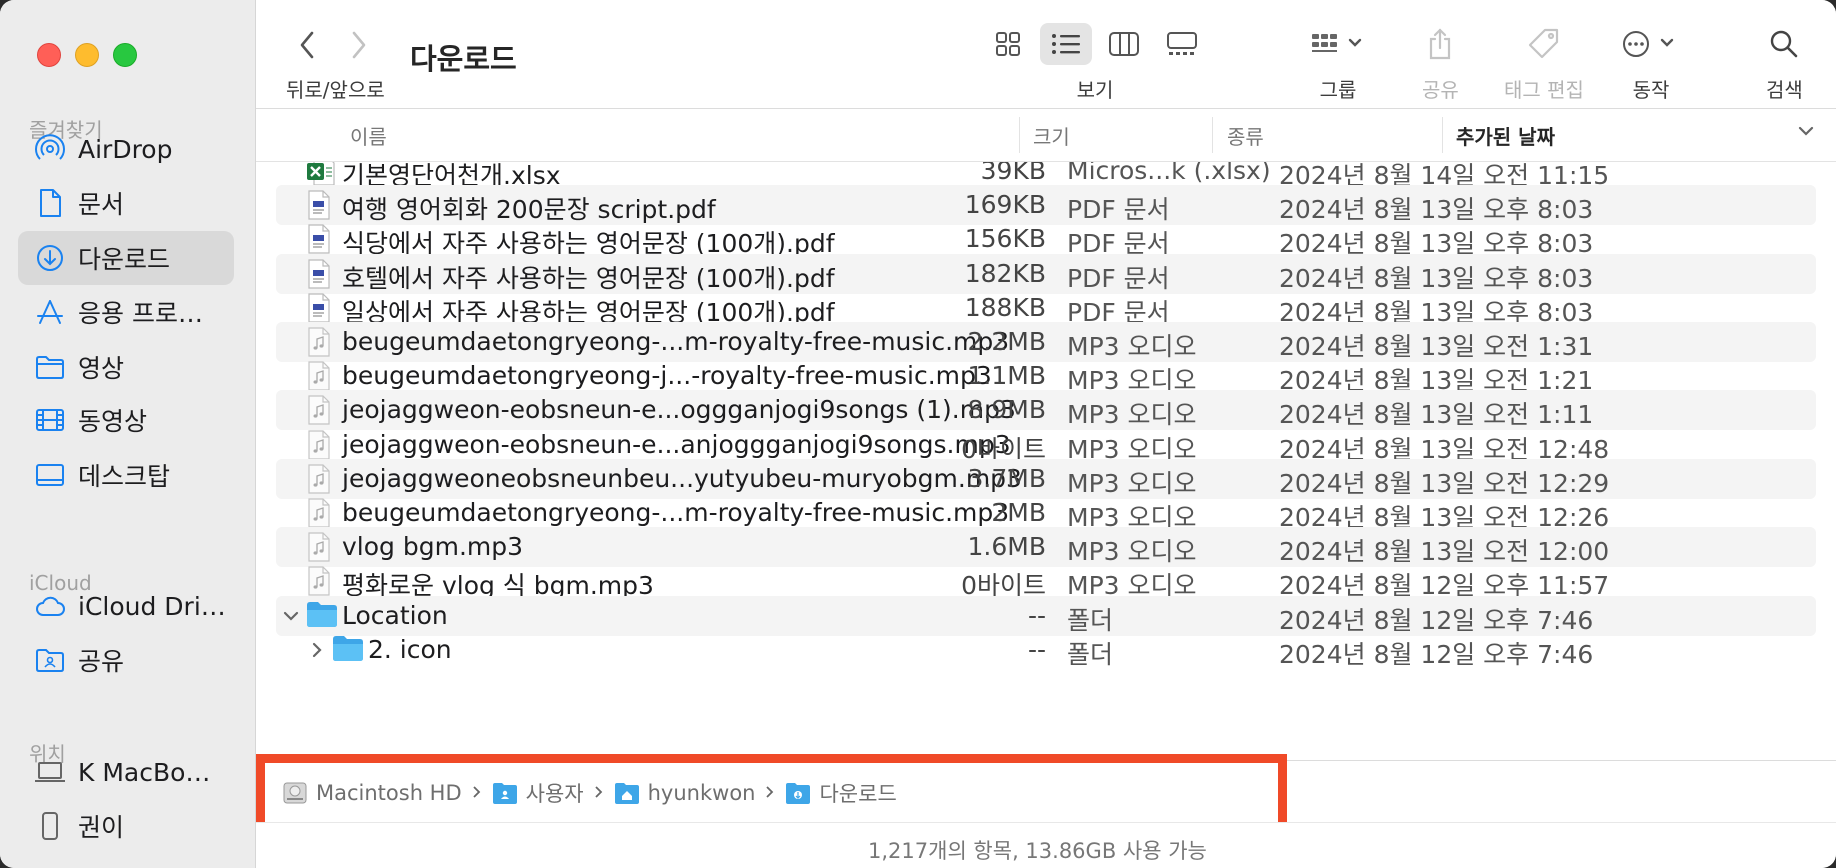 The width and height of the screenshot is (1836, 868). I want to click on action-button: 동작, so click(1651, 62).